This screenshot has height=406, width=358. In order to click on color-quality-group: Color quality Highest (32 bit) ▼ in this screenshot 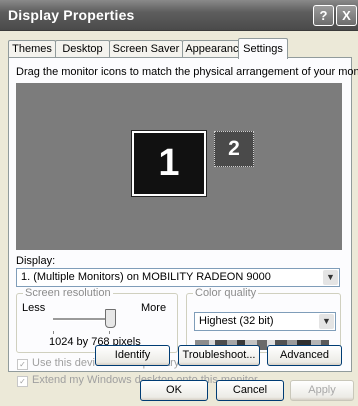, I will do `click(263, 320)`.